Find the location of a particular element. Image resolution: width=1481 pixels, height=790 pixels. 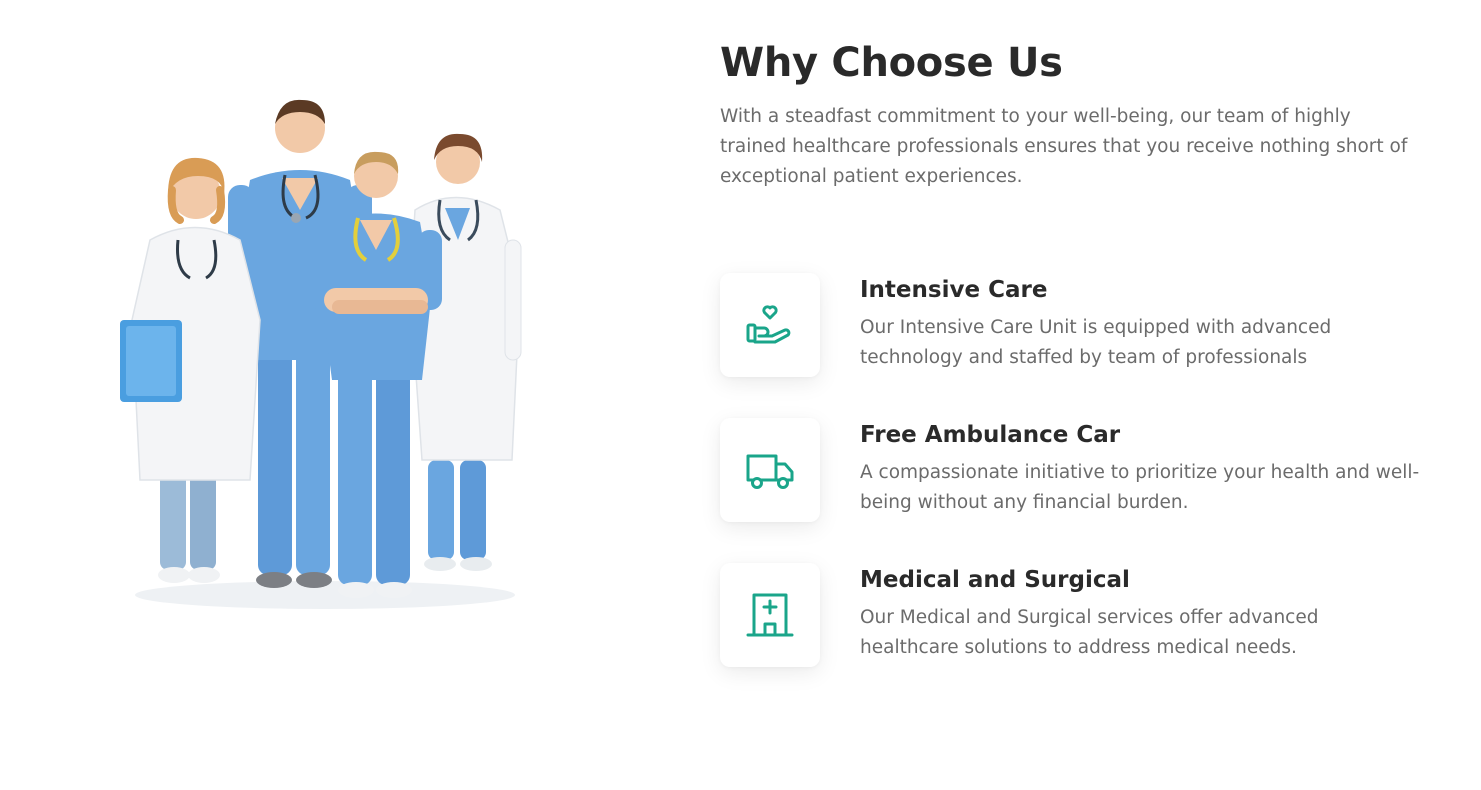

section-title: Why Choose Us is located at coordinates (891, 63).